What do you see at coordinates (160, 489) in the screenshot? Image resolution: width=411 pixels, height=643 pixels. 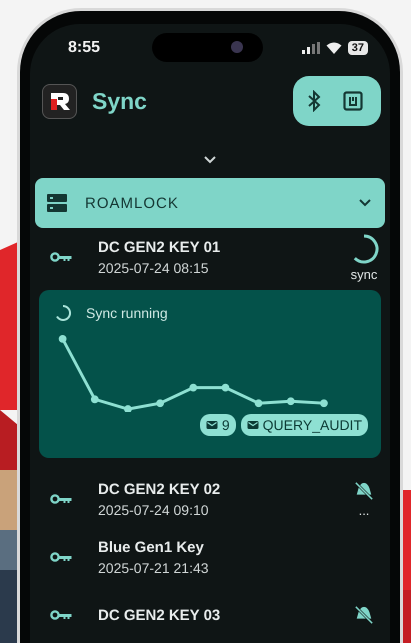 I see `key-name: DC GEN2 KEY 02` at bounding box center [160, 489].